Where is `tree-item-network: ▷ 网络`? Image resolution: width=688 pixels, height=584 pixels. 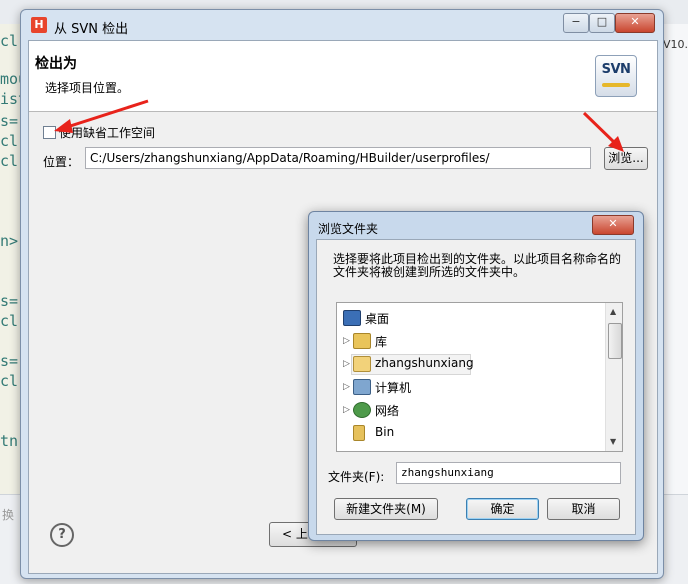
tree-item-network: ▷ 网络 is located at coordinates (471, 410).